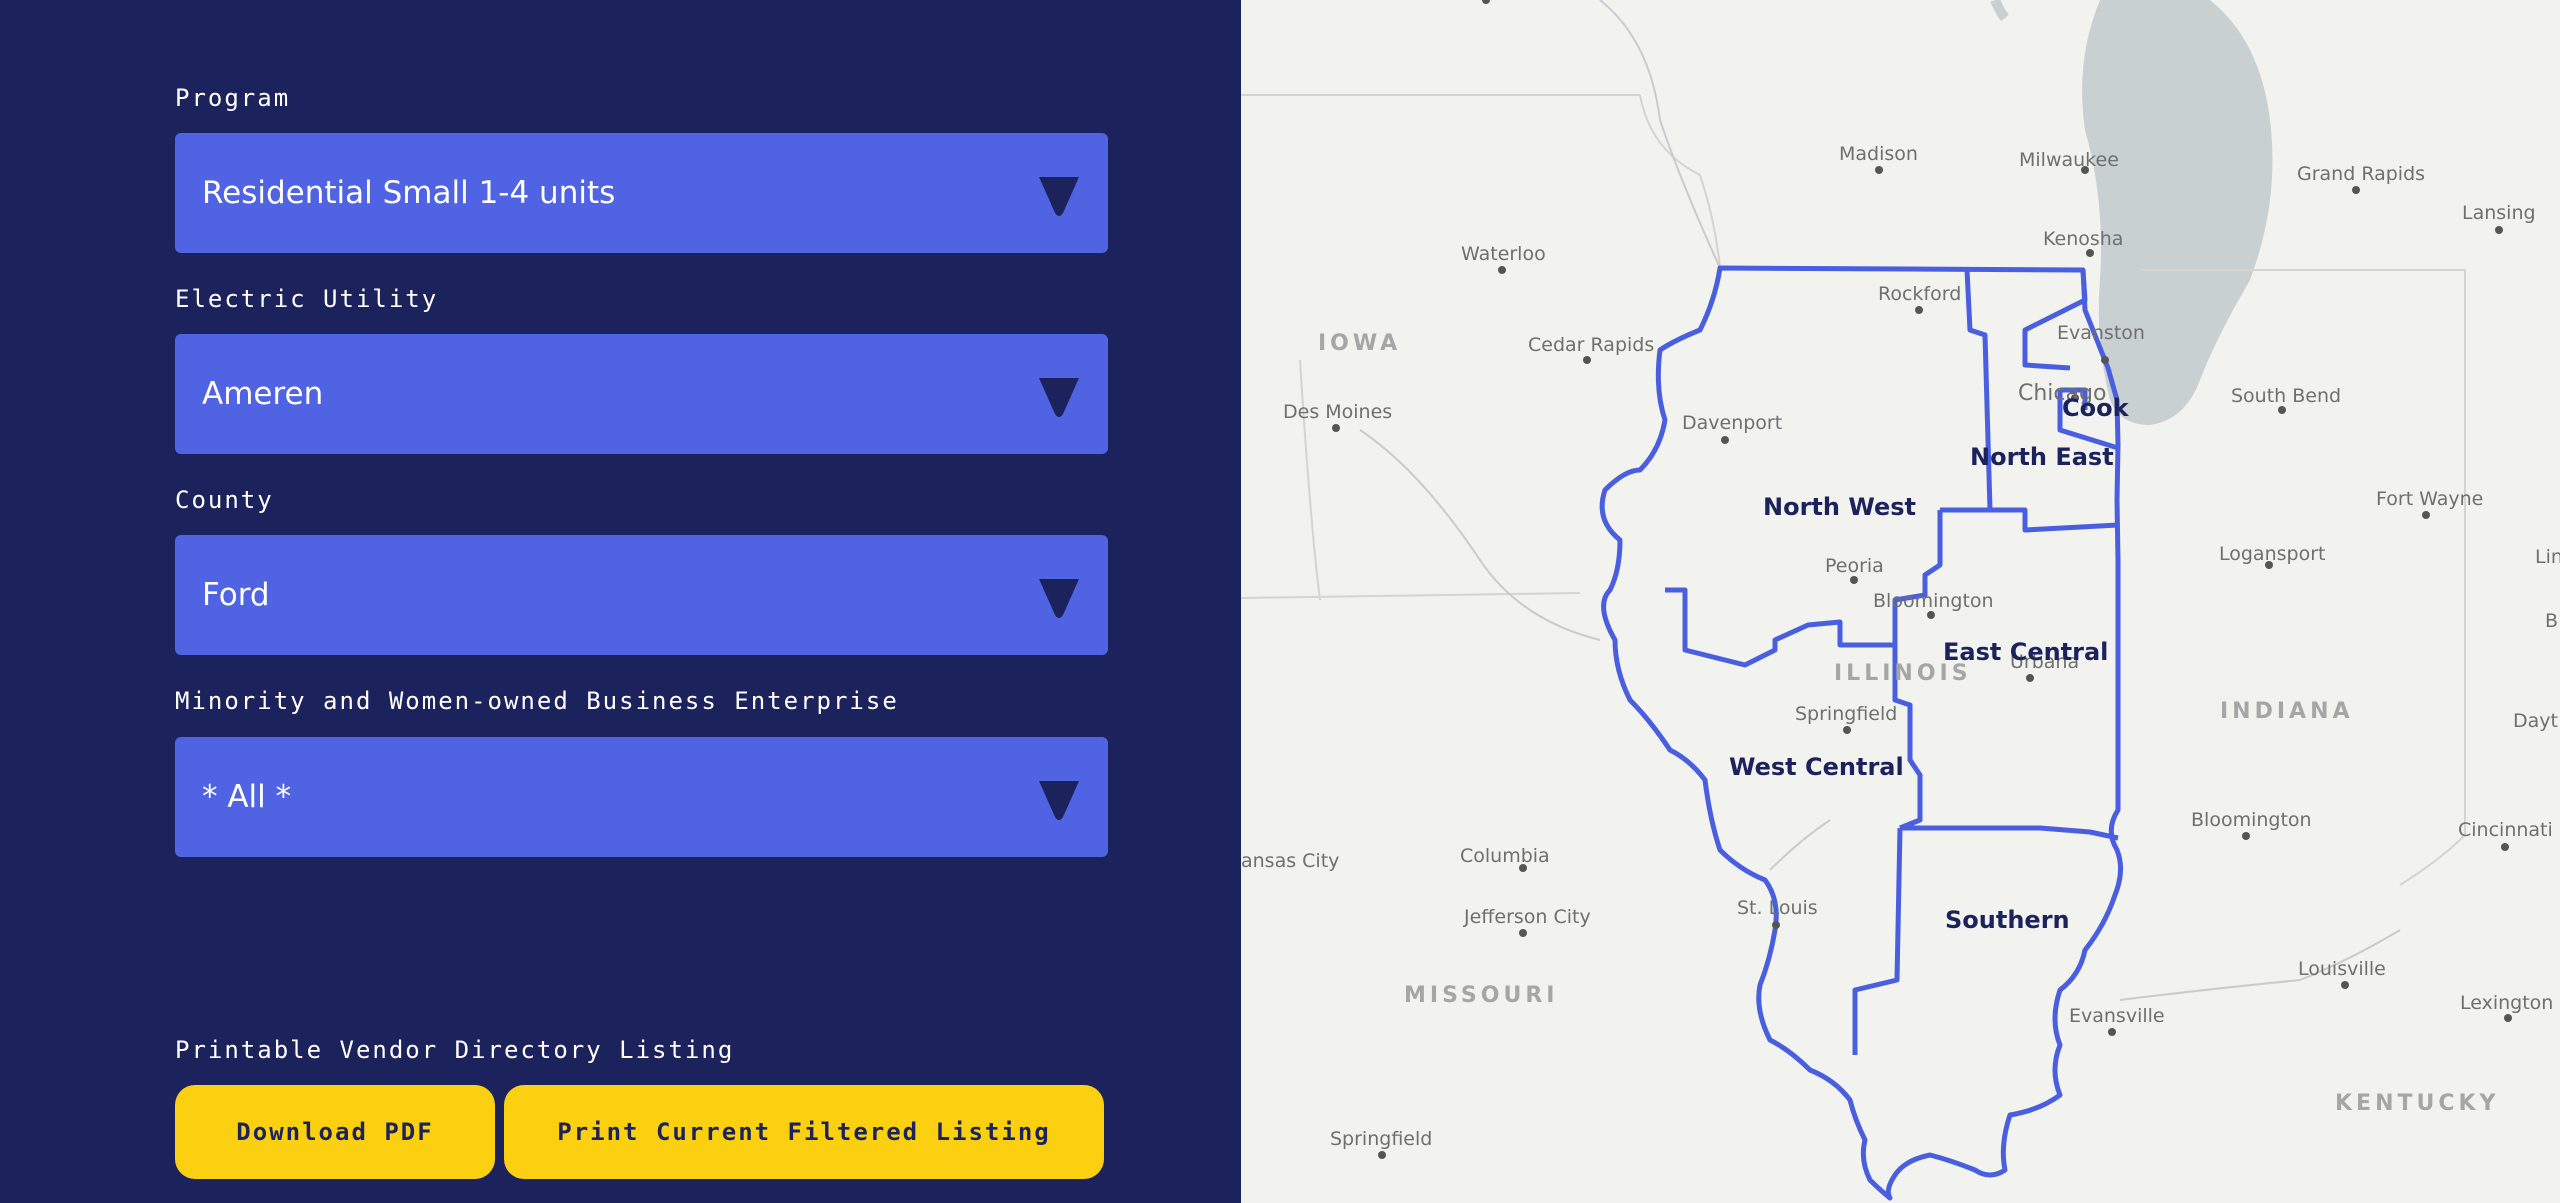 This screenshot has width=2560, height=1203. Describe the element at coordinates (224, 500) in the screenshot. I see `county-label: County` at that location.